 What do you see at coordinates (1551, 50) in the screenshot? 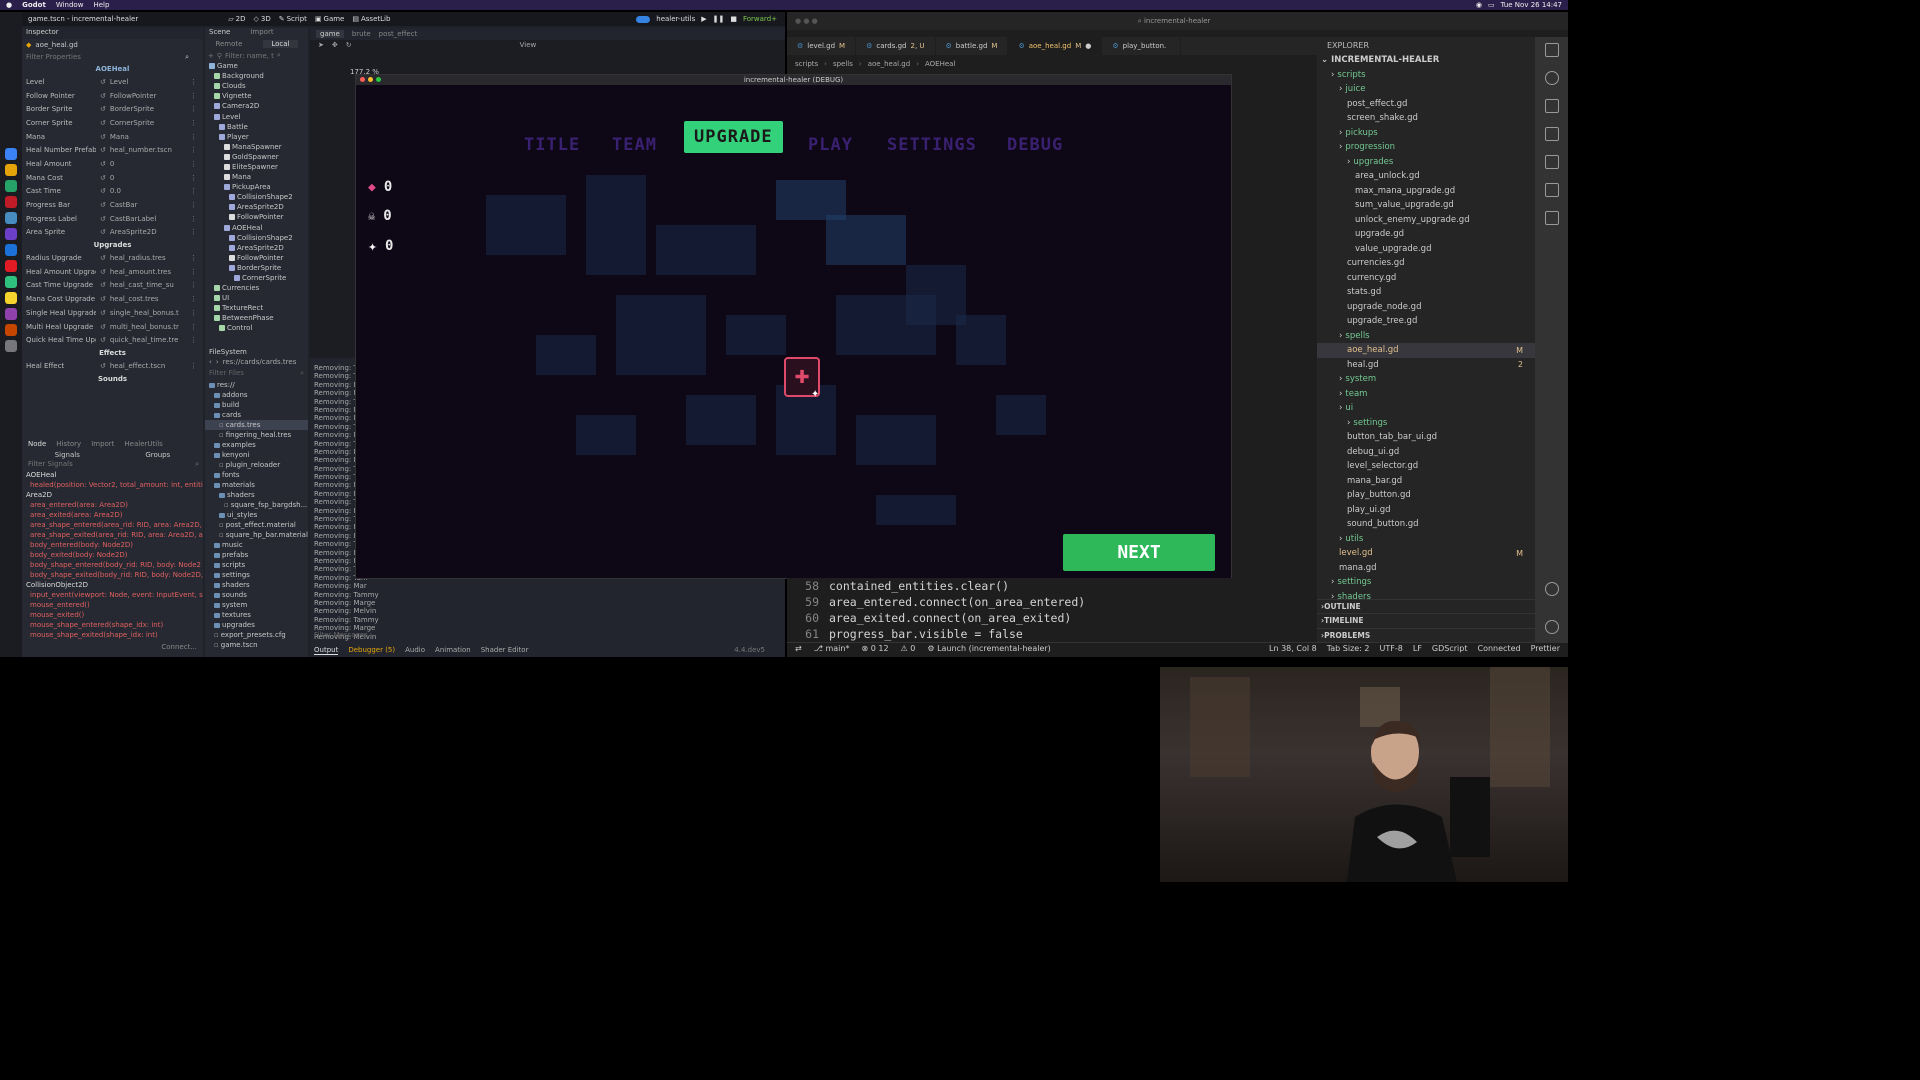
I see `explorer-icon` at bounding box center [1551, 50].